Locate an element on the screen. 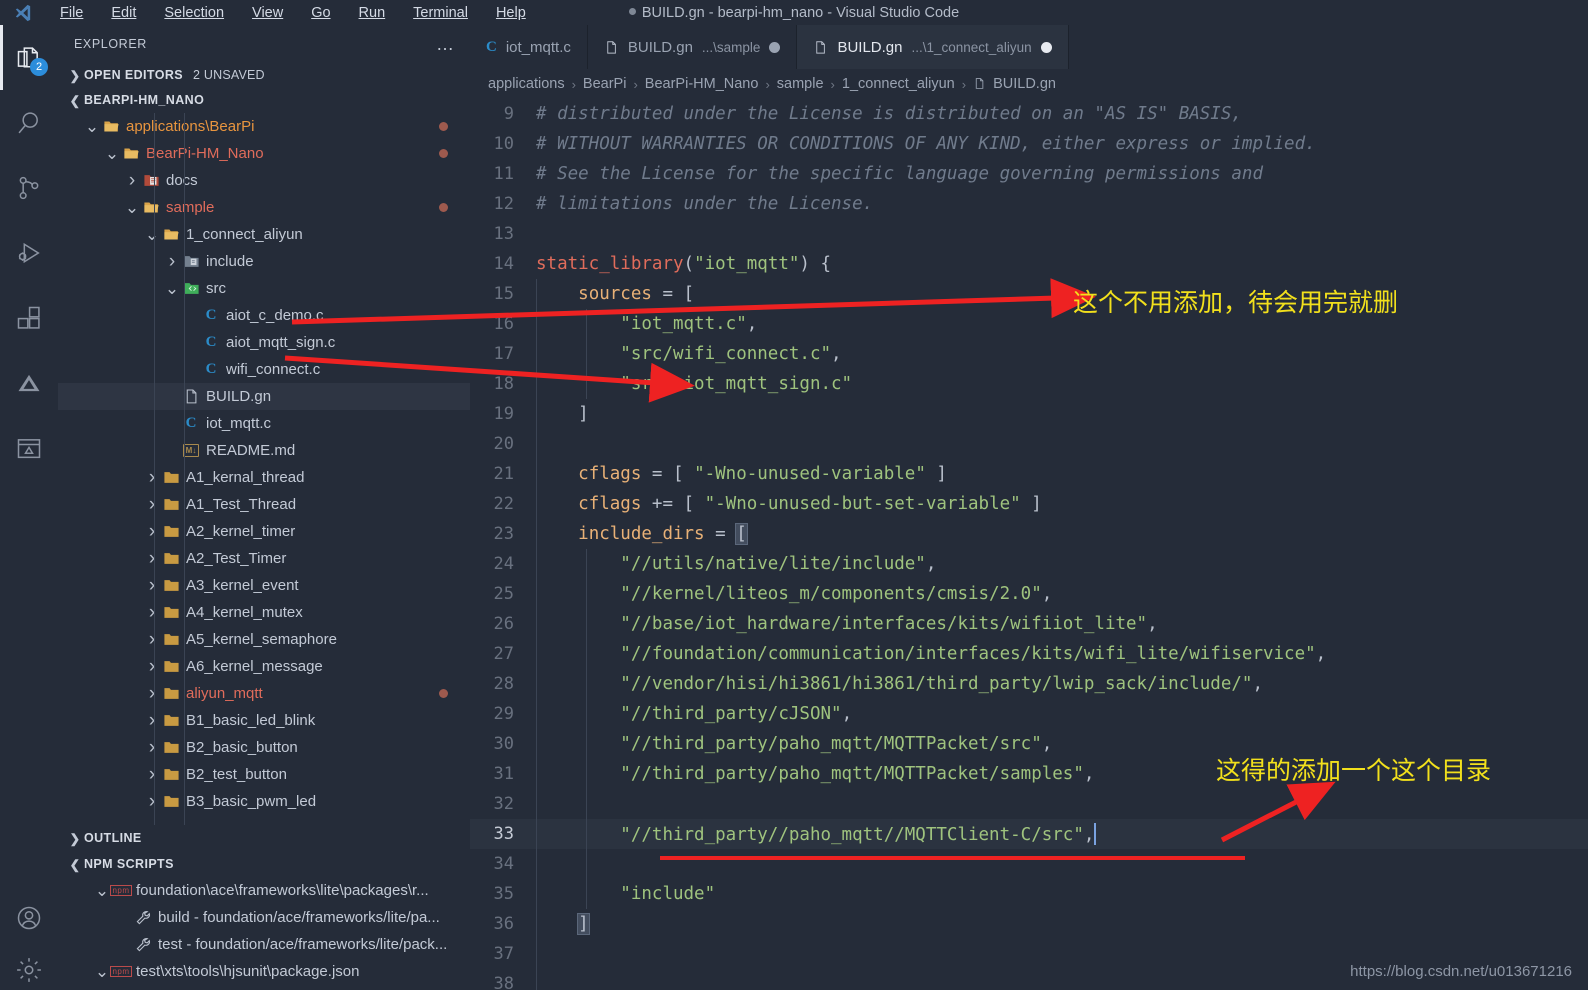  settings-gear-icon is located at coordinates (29, 970).